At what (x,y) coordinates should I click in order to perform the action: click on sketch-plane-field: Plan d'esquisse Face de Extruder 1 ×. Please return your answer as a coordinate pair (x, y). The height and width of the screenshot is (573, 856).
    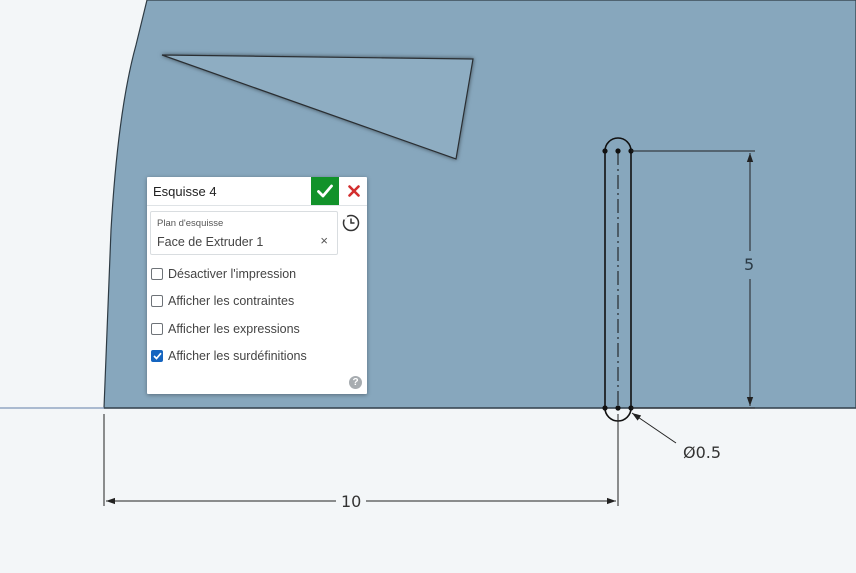
    Looking at the image, I should click on (244, 233).